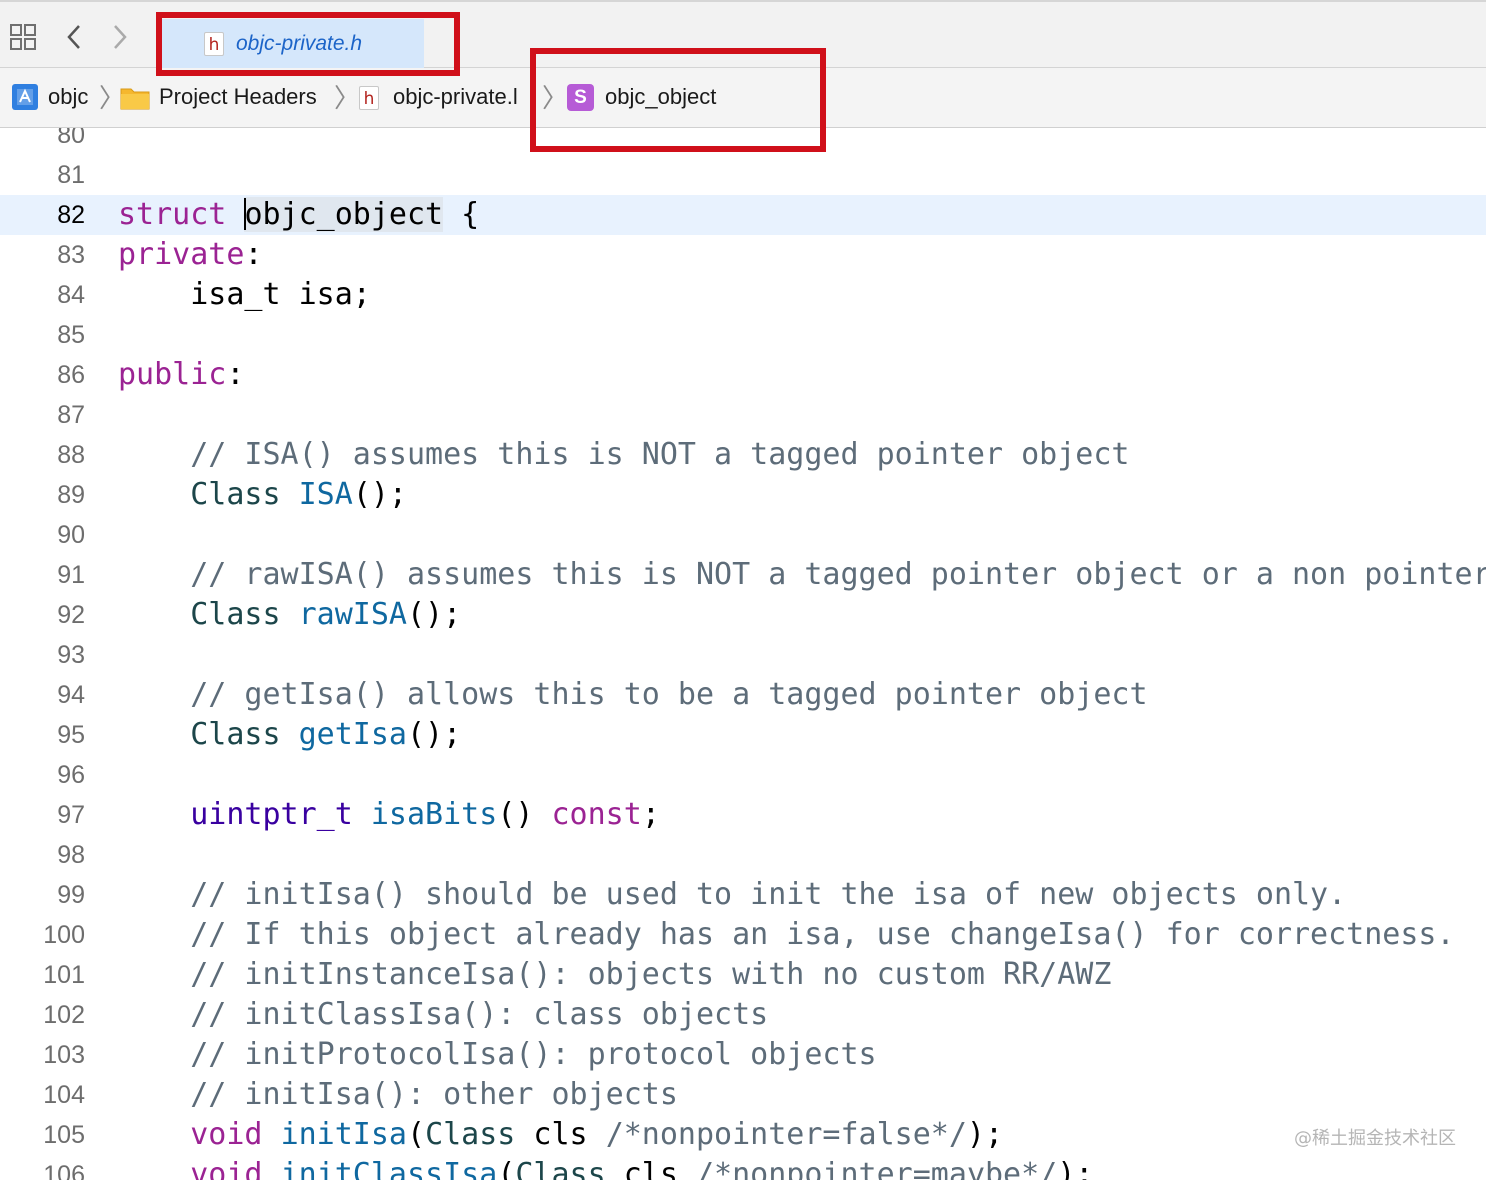 This screenshot has width=1486, height=1180. What do you see at coordinates (71, 495) in the screenshot?
I see `line-number: 89` at bounding box center [71, 495].